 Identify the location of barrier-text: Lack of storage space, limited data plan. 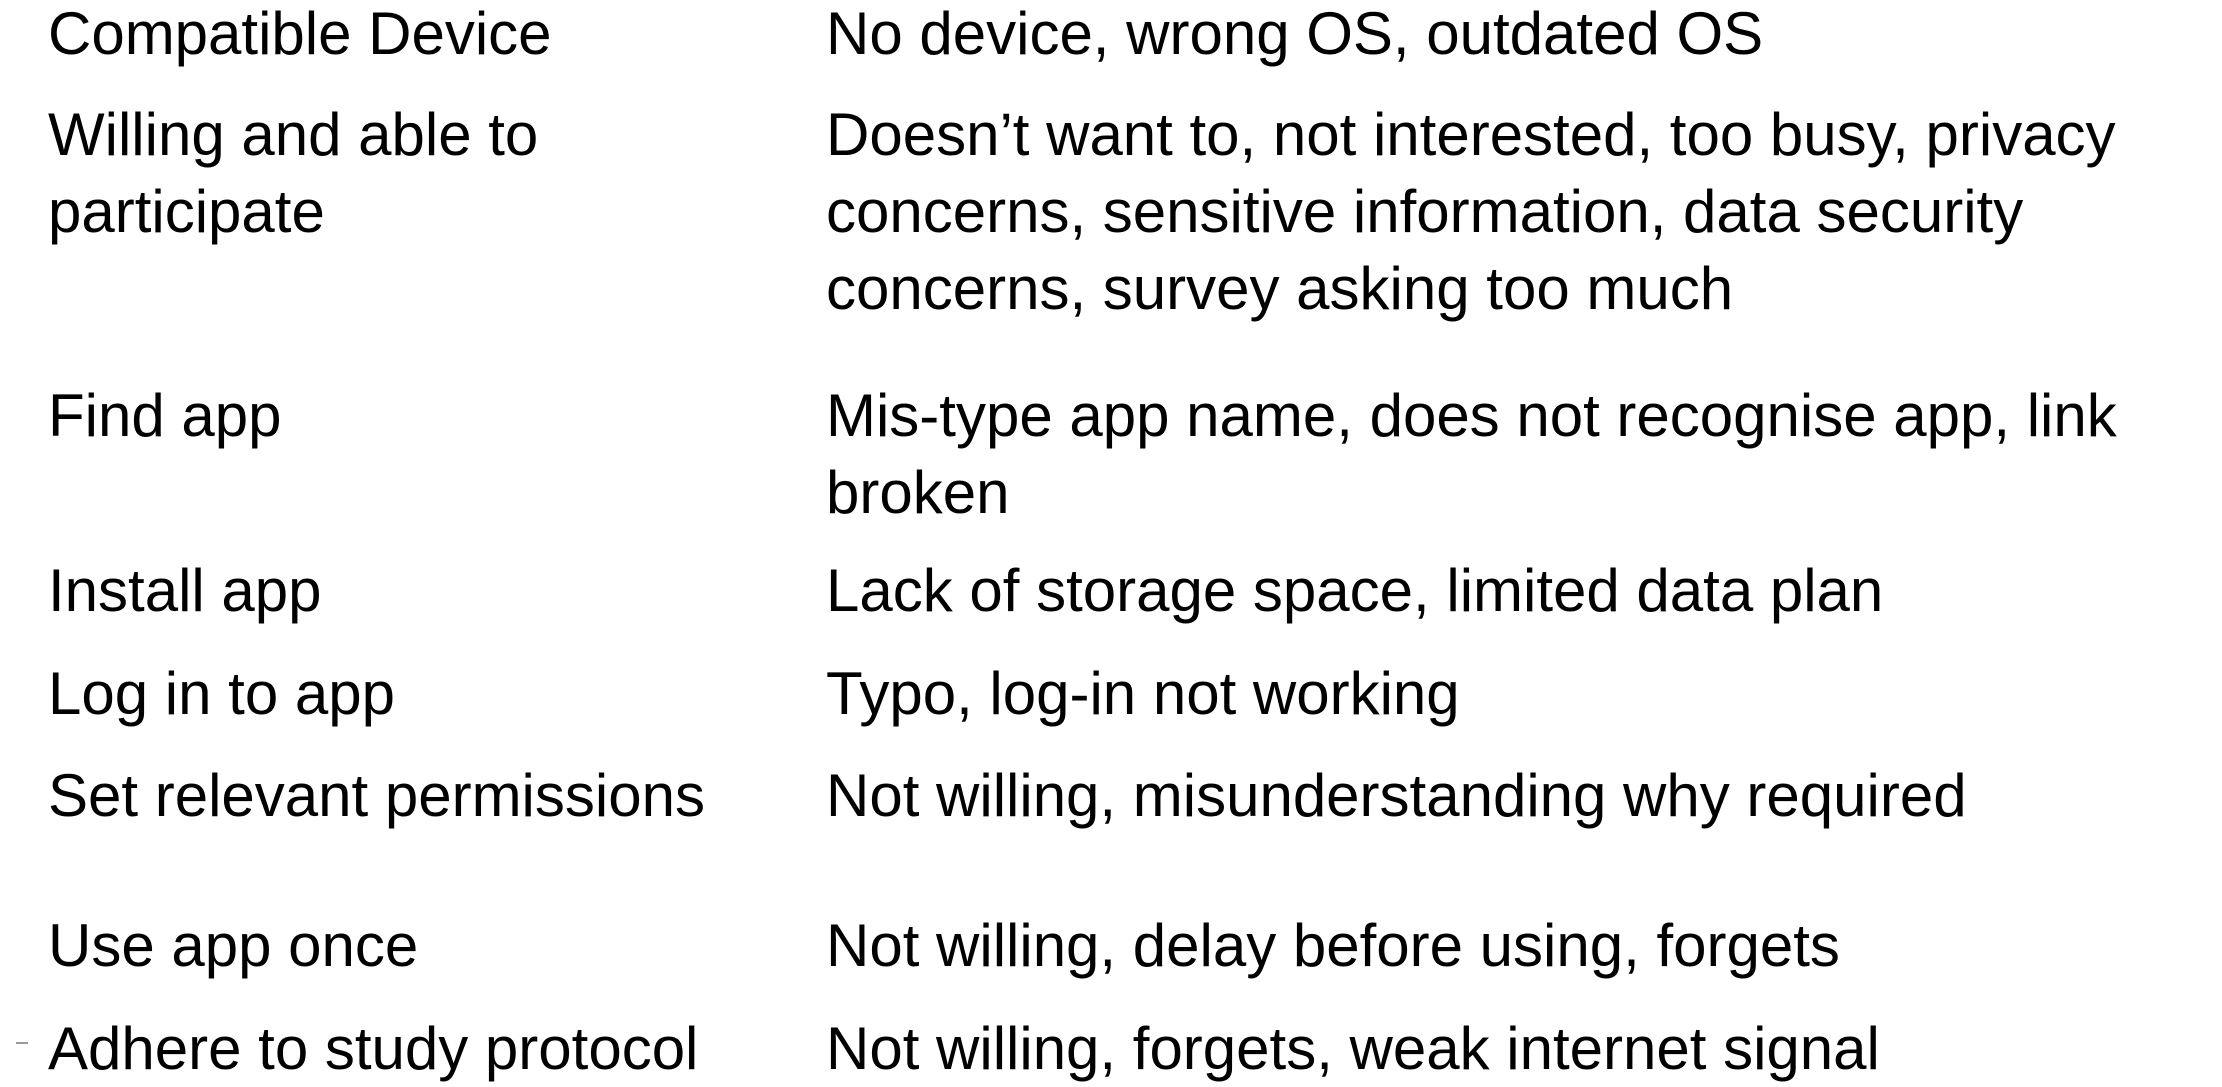
(1516, 590).